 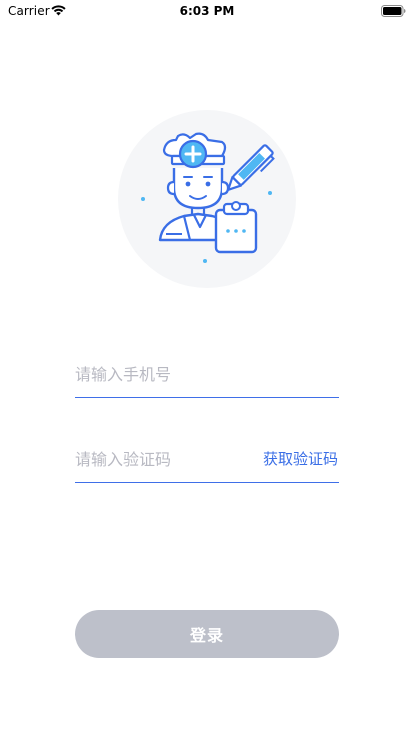 I want to click on battery-icon, so click(x=393, y=11).